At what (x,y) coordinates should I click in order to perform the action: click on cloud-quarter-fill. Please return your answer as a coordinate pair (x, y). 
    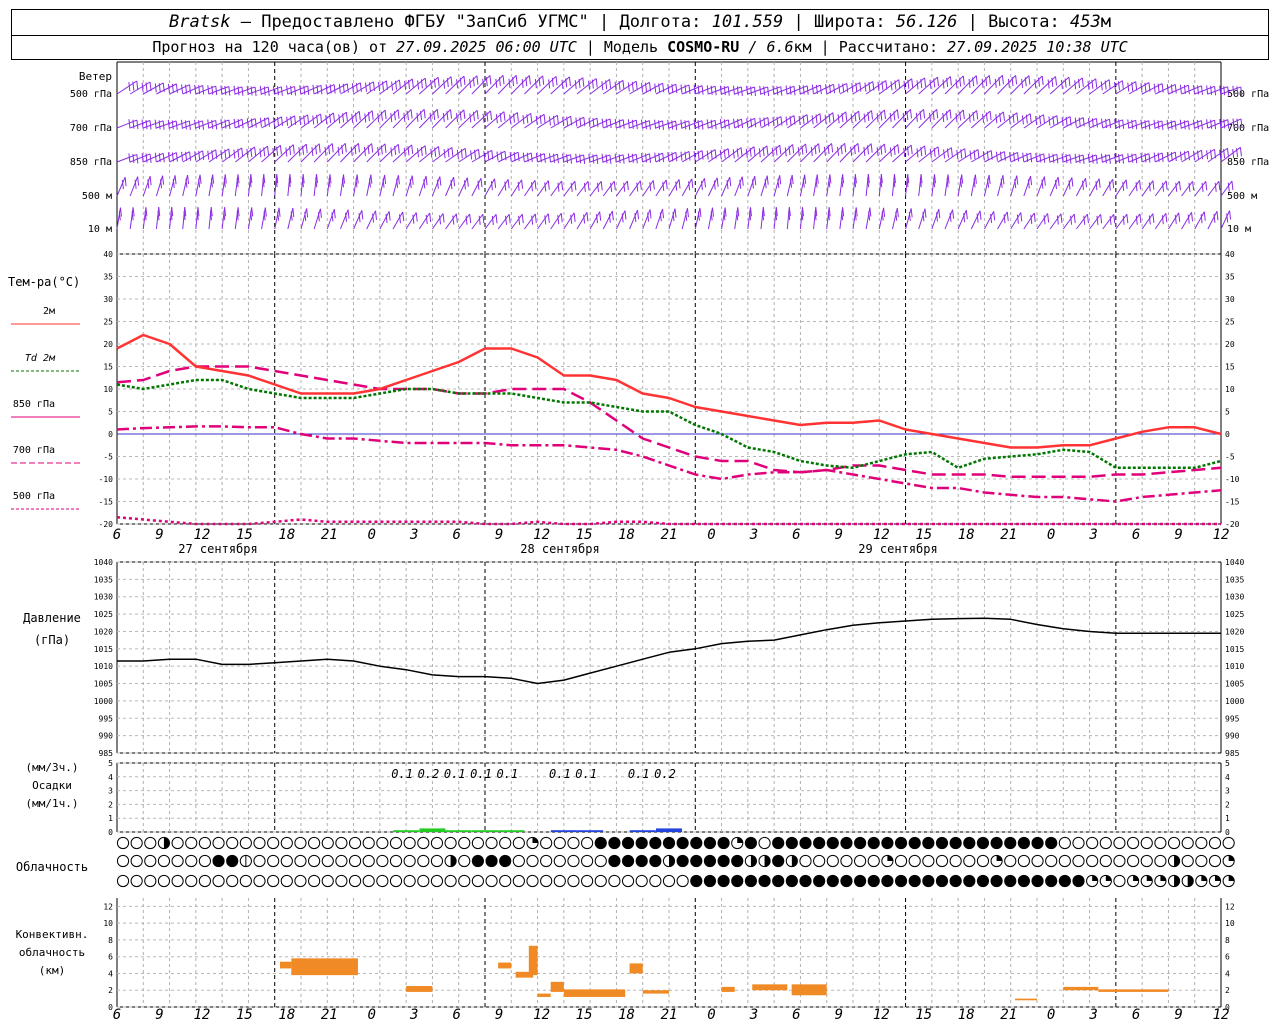
    Looking at the image, I should click on (1163, 878).